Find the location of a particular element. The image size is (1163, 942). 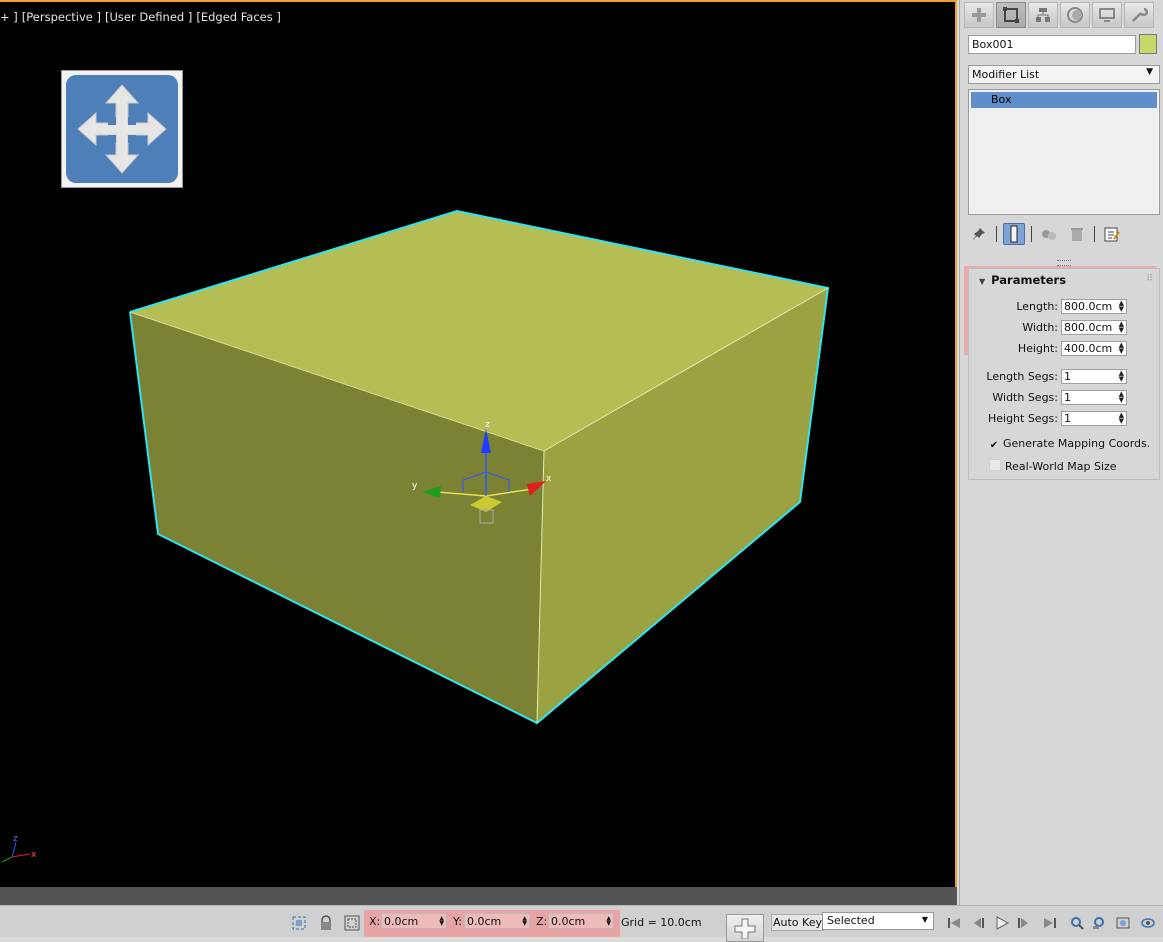

tab-modify is located at coordinates (1011, 15).